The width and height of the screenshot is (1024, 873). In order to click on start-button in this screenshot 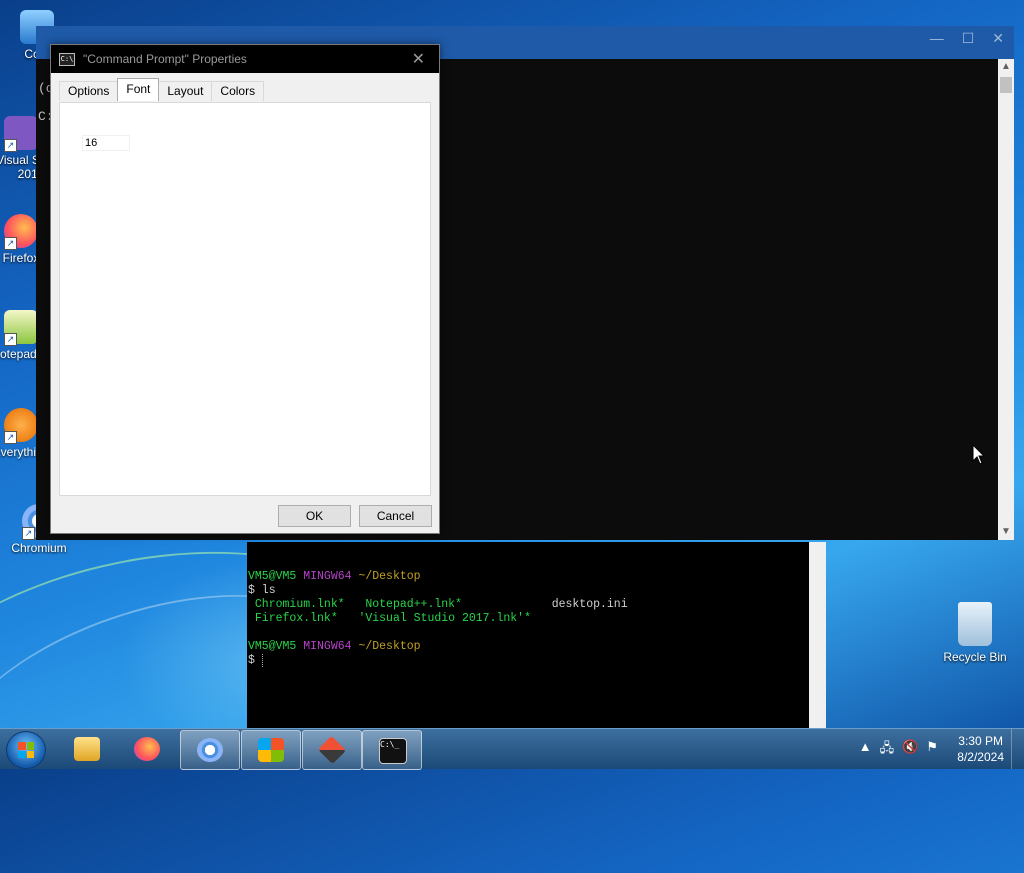, I will do `click(26, 750)`.